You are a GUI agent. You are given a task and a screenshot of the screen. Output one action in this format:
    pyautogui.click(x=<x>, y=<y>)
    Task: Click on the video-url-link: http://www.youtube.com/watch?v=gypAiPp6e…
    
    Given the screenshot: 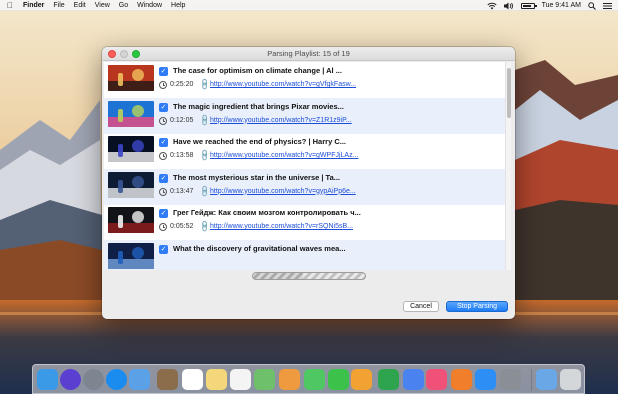 What is the action you would take?
    pyautogui.click(x=283, y=191)
    